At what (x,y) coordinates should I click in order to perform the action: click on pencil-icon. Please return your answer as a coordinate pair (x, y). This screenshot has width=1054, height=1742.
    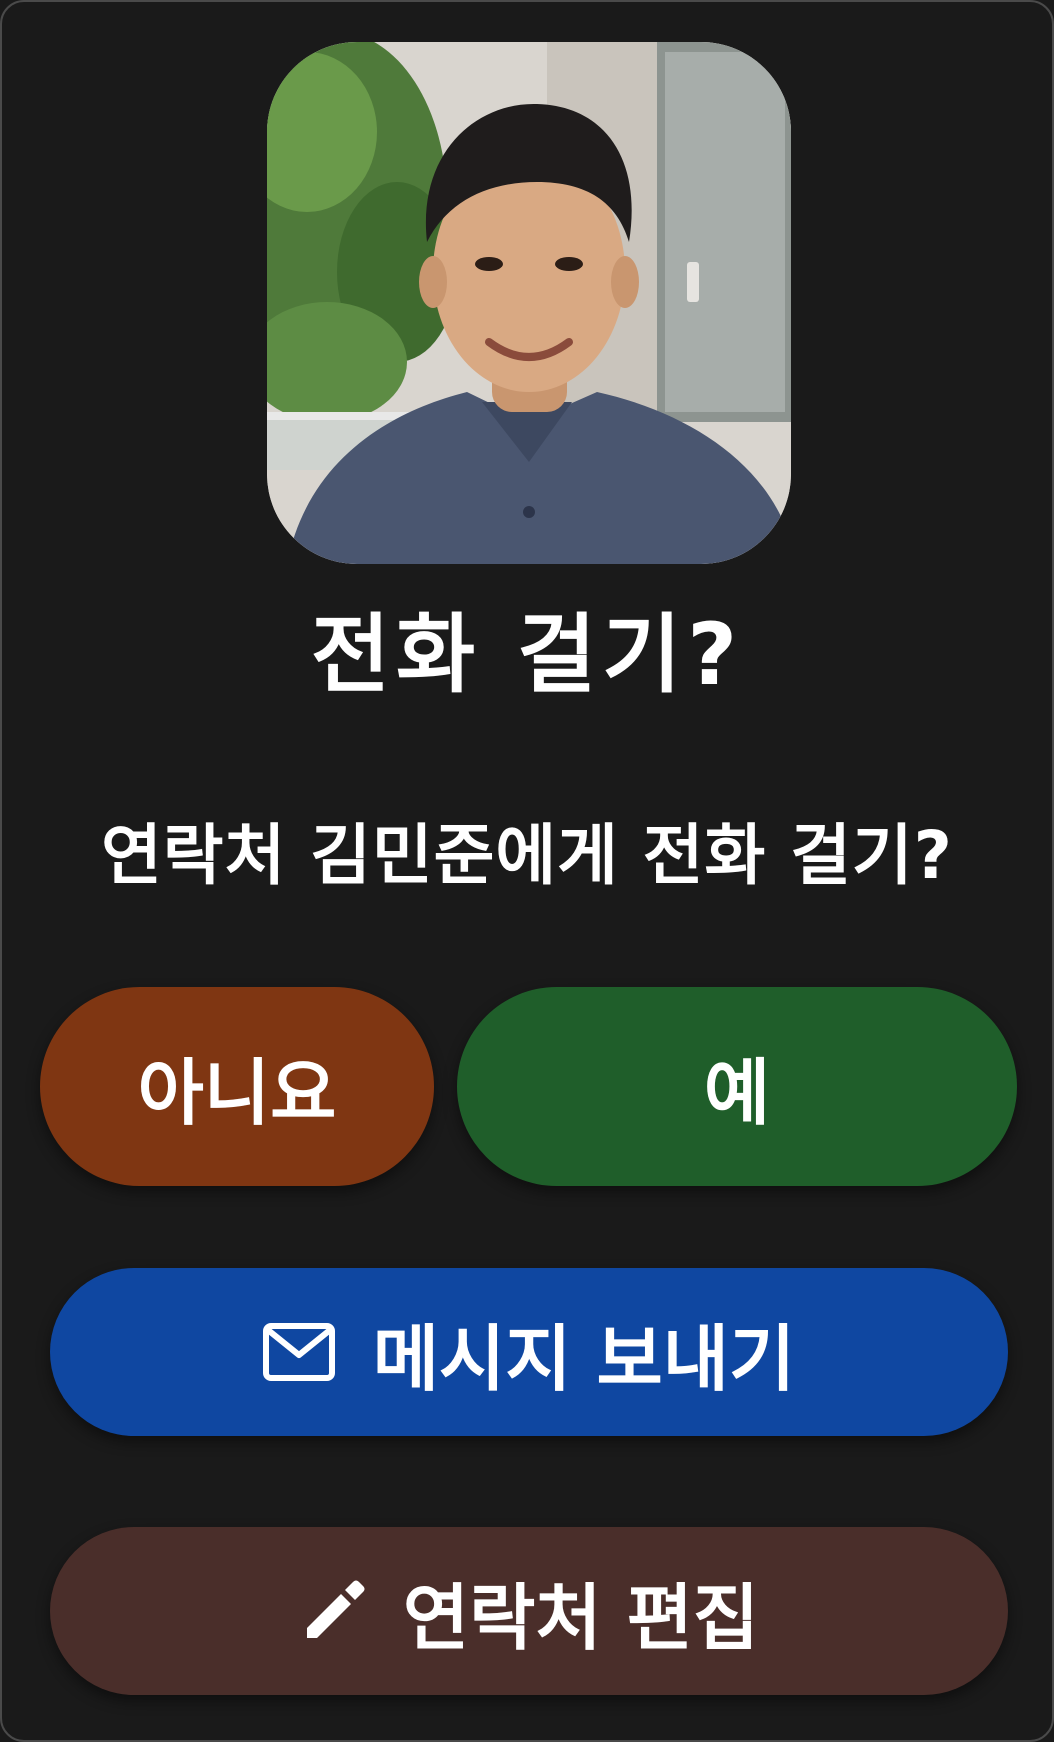
    Looking at the image, I should click on (332, 1611).